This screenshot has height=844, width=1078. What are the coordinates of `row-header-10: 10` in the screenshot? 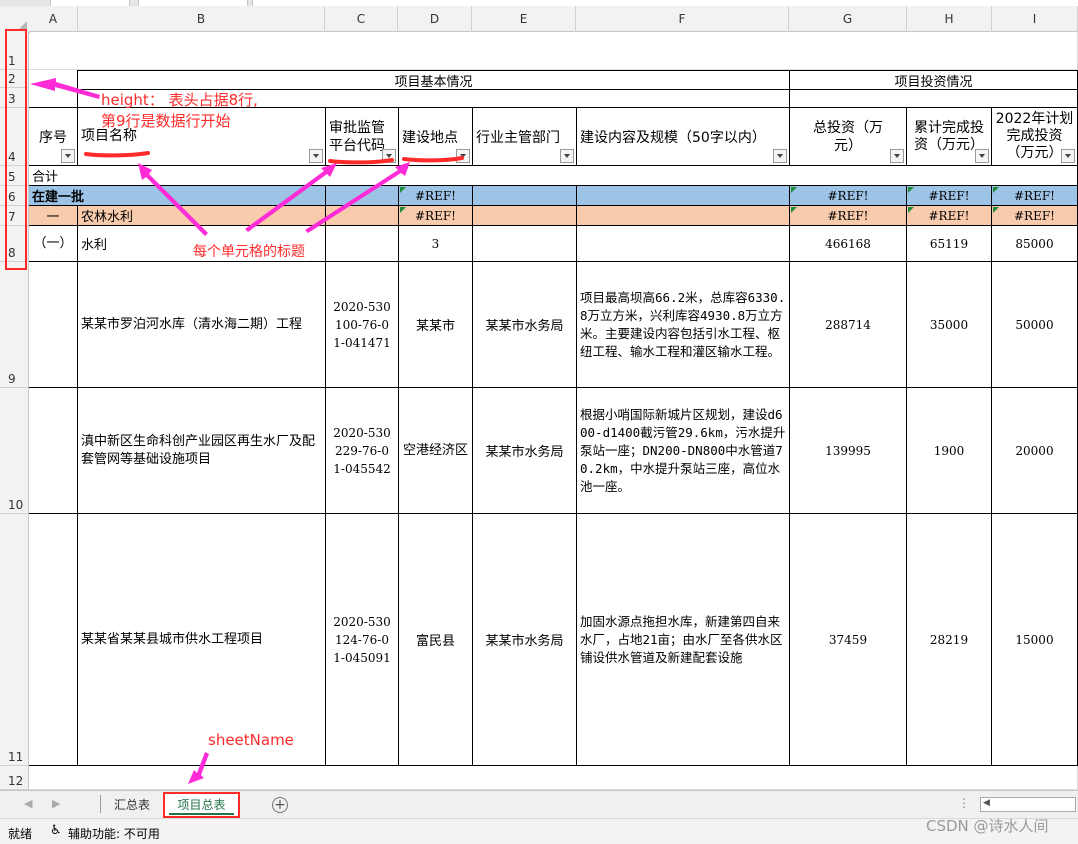 It's located at (14, 451).